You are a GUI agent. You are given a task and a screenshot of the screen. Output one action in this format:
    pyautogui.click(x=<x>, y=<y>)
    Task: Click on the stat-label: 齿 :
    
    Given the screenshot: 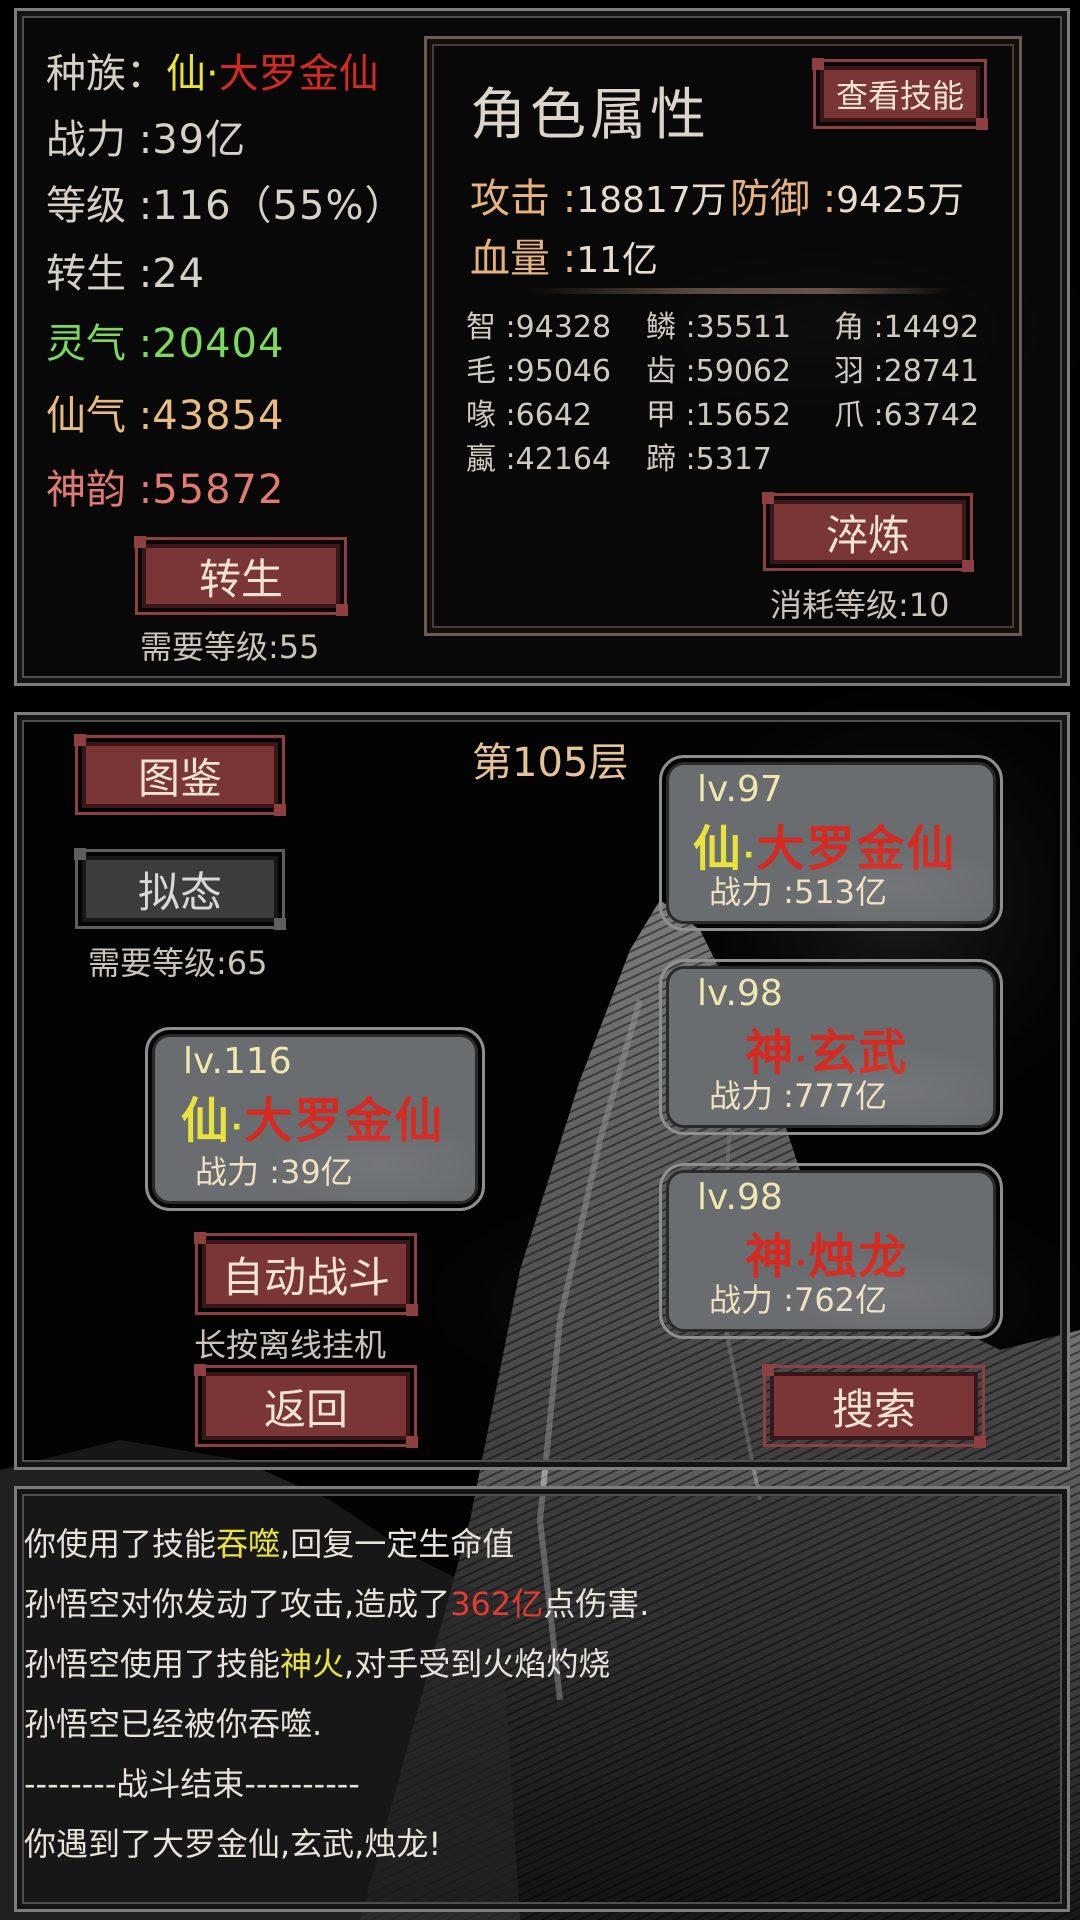 What is the action you would take?
    pyautogui.click(x=671, y=371)
    